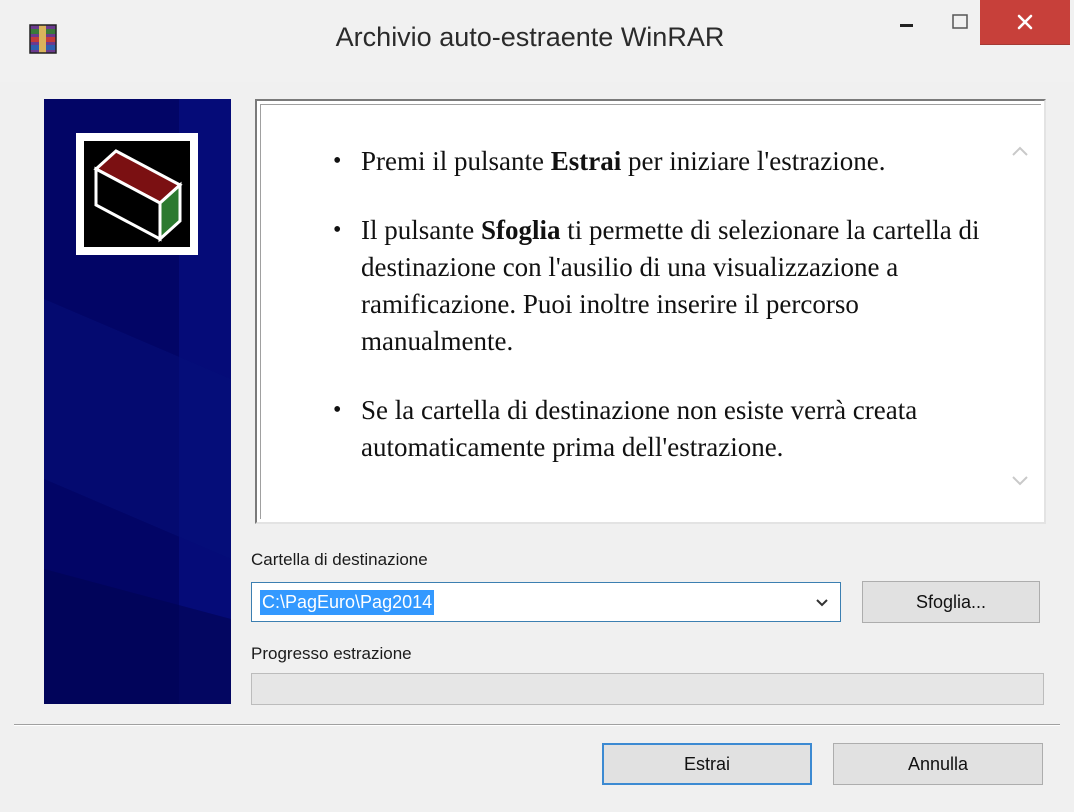 This screenshot has width=1074, height=812. Describe the element at coordinates (546, 602) in the screenshot. I see `destination-combobox: C:\PagEuro\Pag2014` at that location.